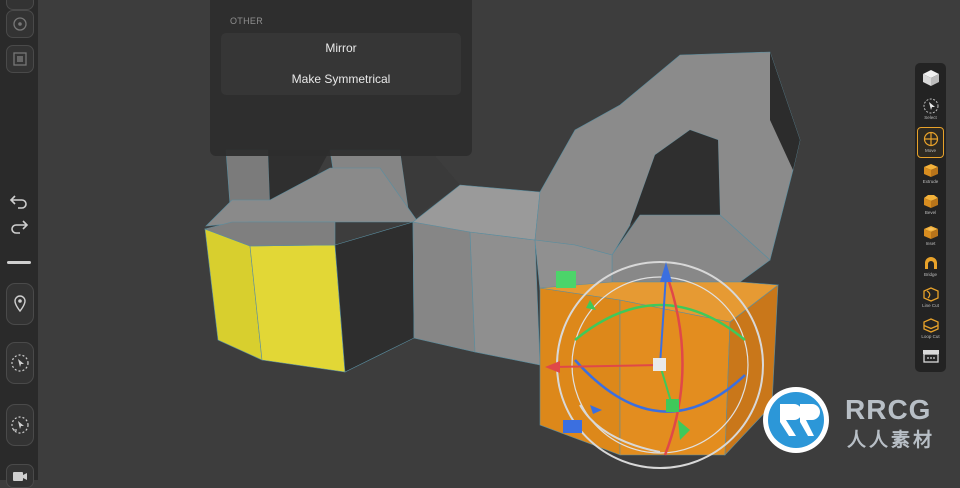 The height and width of the screenshot is (488, 960). I want to click on tool-label-line-cut: Line Cut, so click(930, 305).